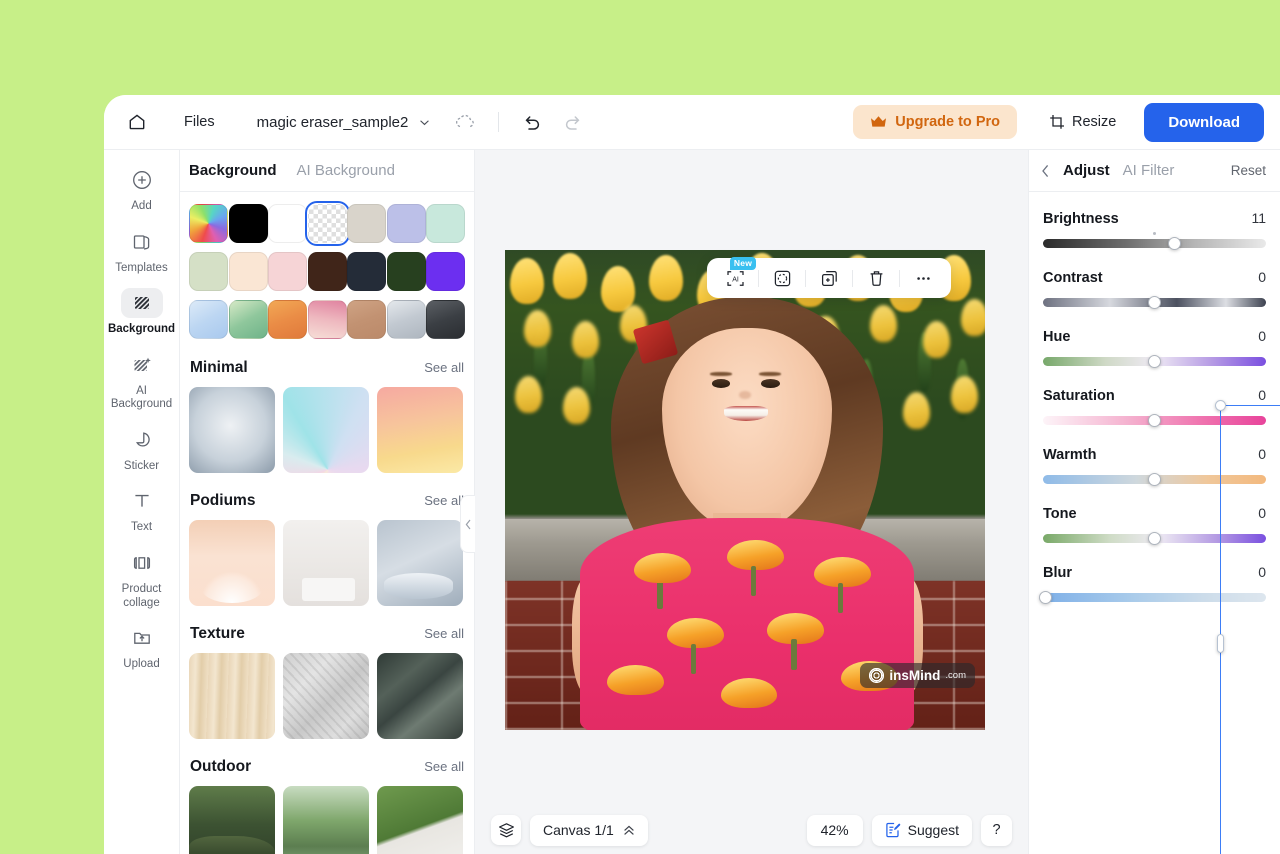 The image size is (1280, 854). I want to click on sidebar-item-background: Background, so click(141, 311).